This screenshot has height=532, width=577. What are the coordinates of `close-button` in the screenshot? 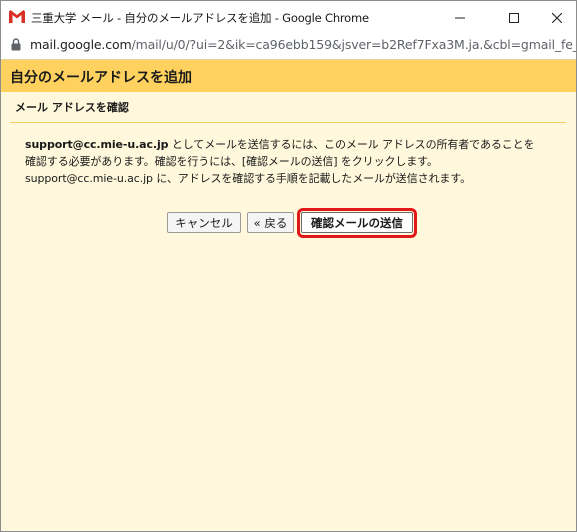 It's located at (555, 17).